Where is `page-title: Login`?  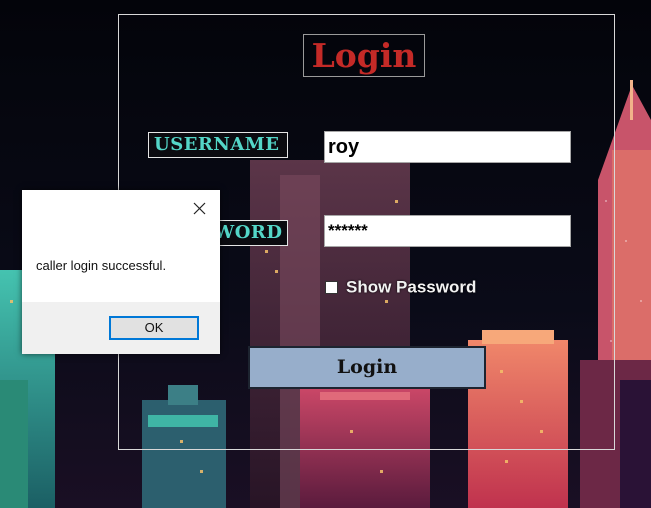
page-title: Login is located at coordinates (364, 55).